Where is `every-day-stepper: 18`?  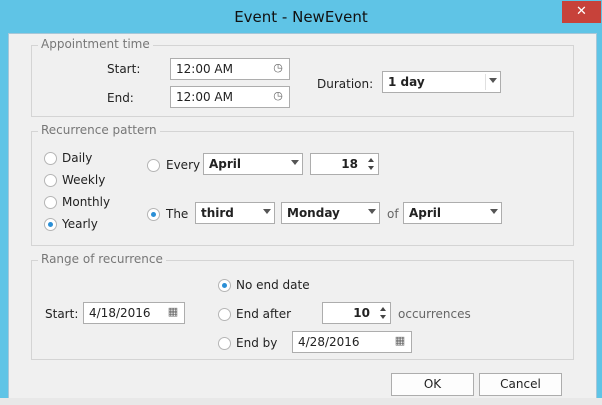 every-day-stepper: 18 is located at coordinates (344, 164).